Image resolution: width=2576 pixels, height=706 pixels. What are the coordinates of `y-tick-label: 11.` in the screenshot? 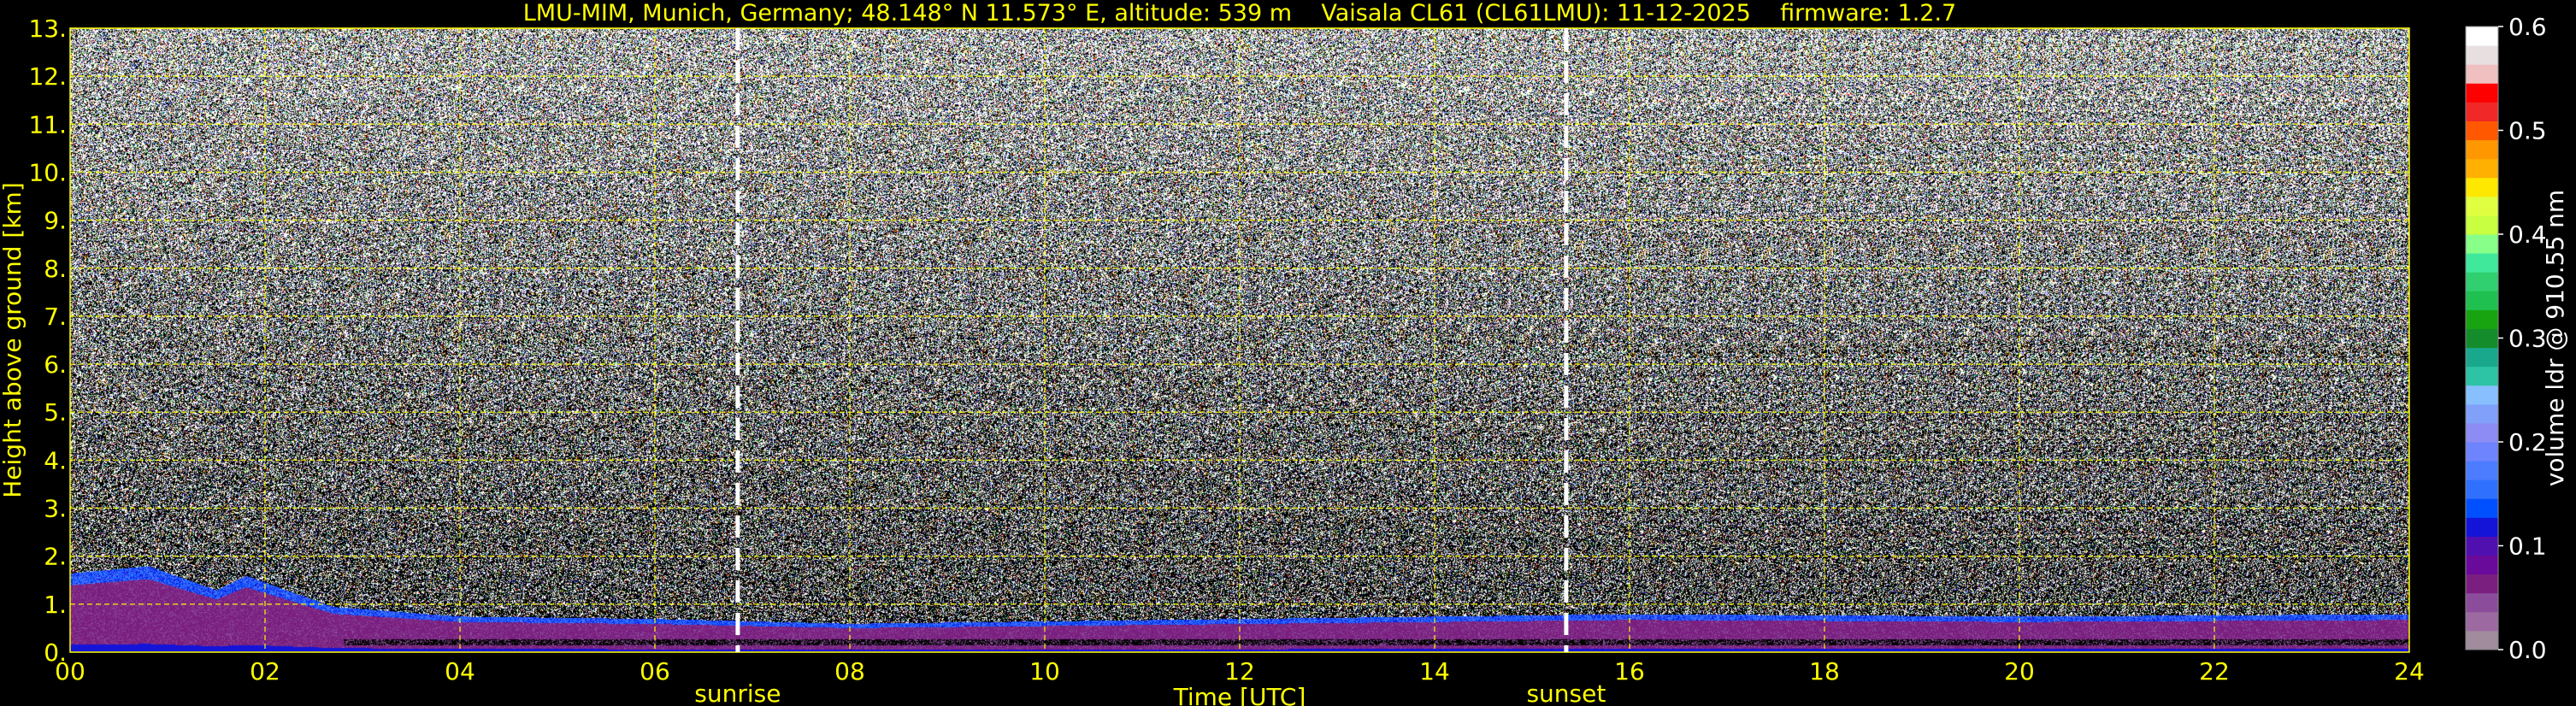 It's located at (47, 124).